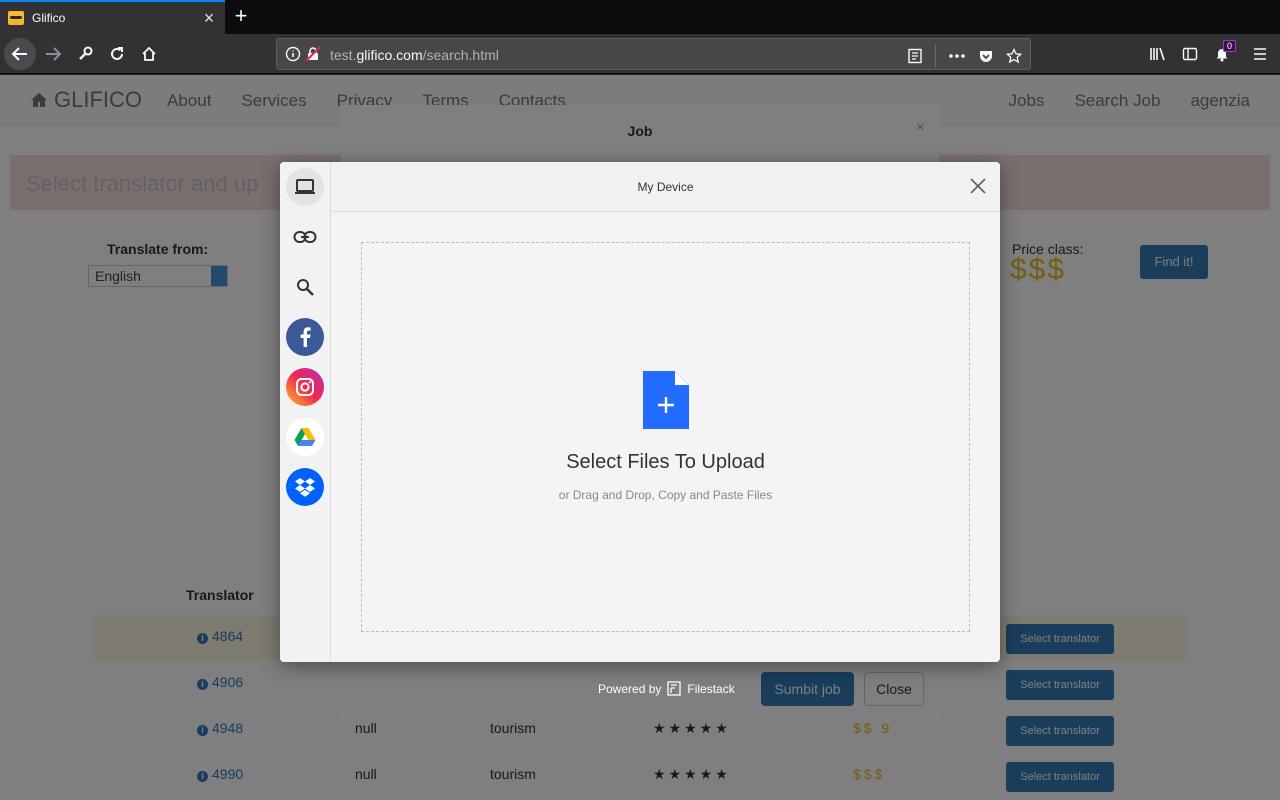 This screenshot has height=800, width=1280. What do you see at coordinates (640, 17) in the screenshot?
I see `tab-bar: Glifico × +` at bounding box center [640, 17].